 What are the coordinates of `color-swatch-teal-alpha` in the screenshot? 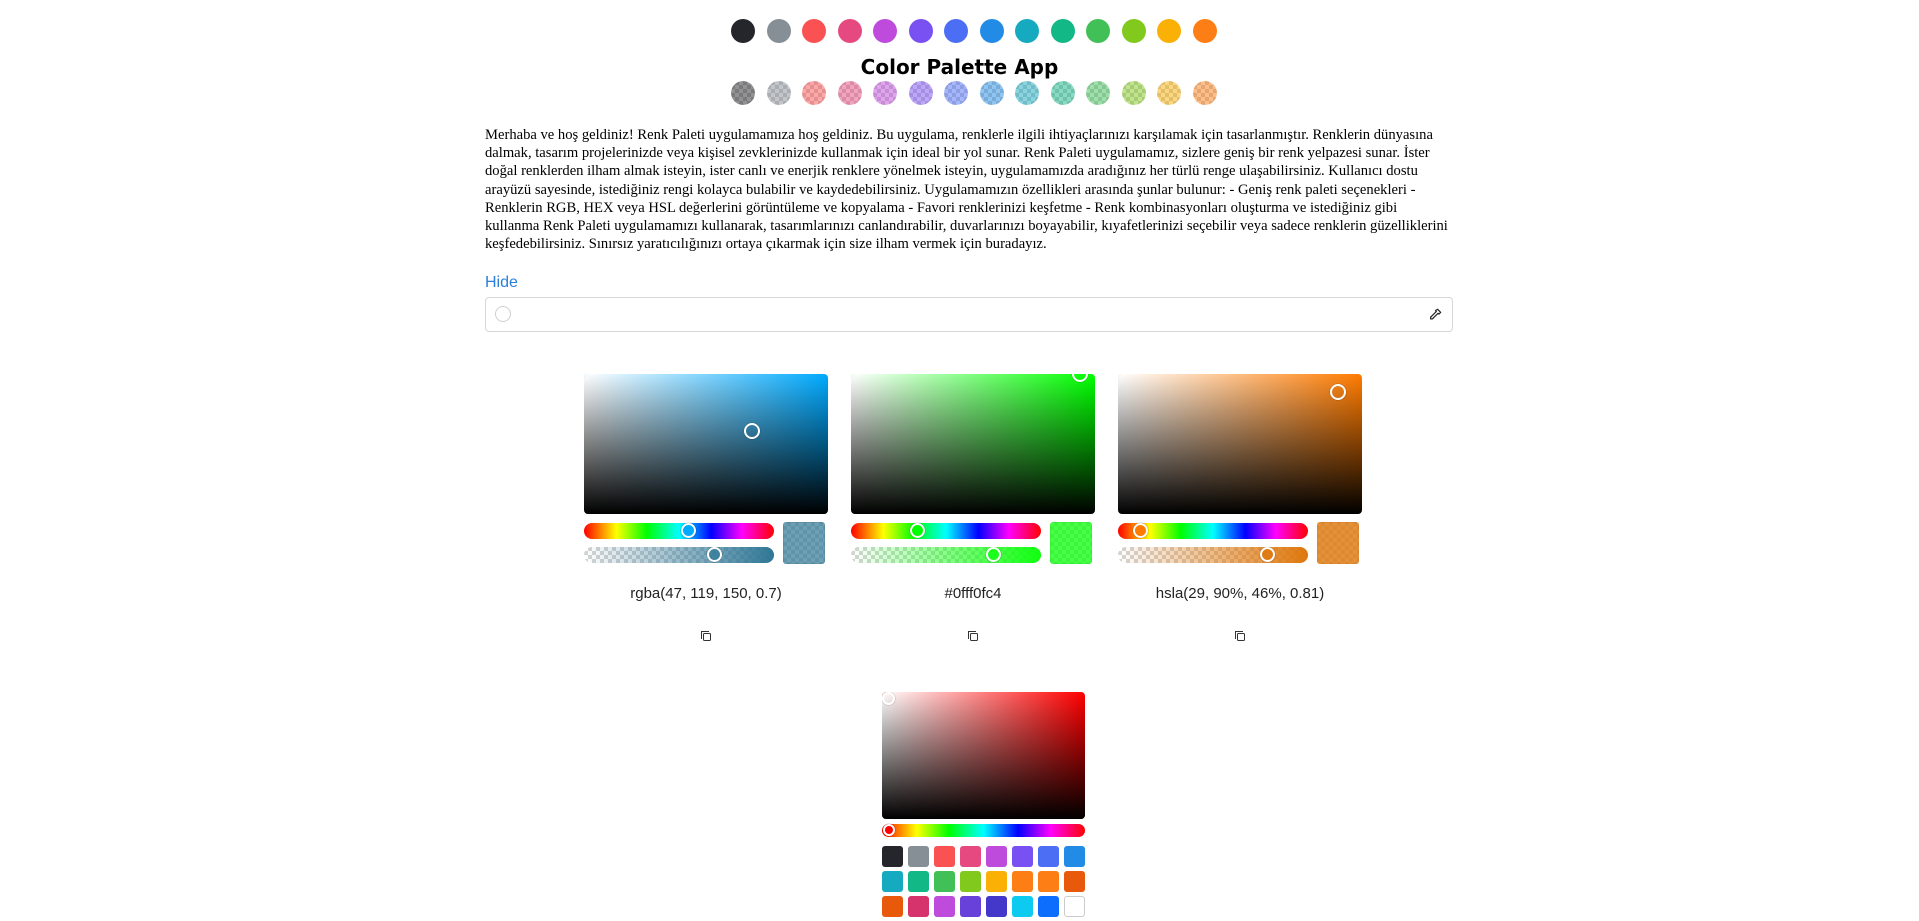 It's located at (1062, 93).